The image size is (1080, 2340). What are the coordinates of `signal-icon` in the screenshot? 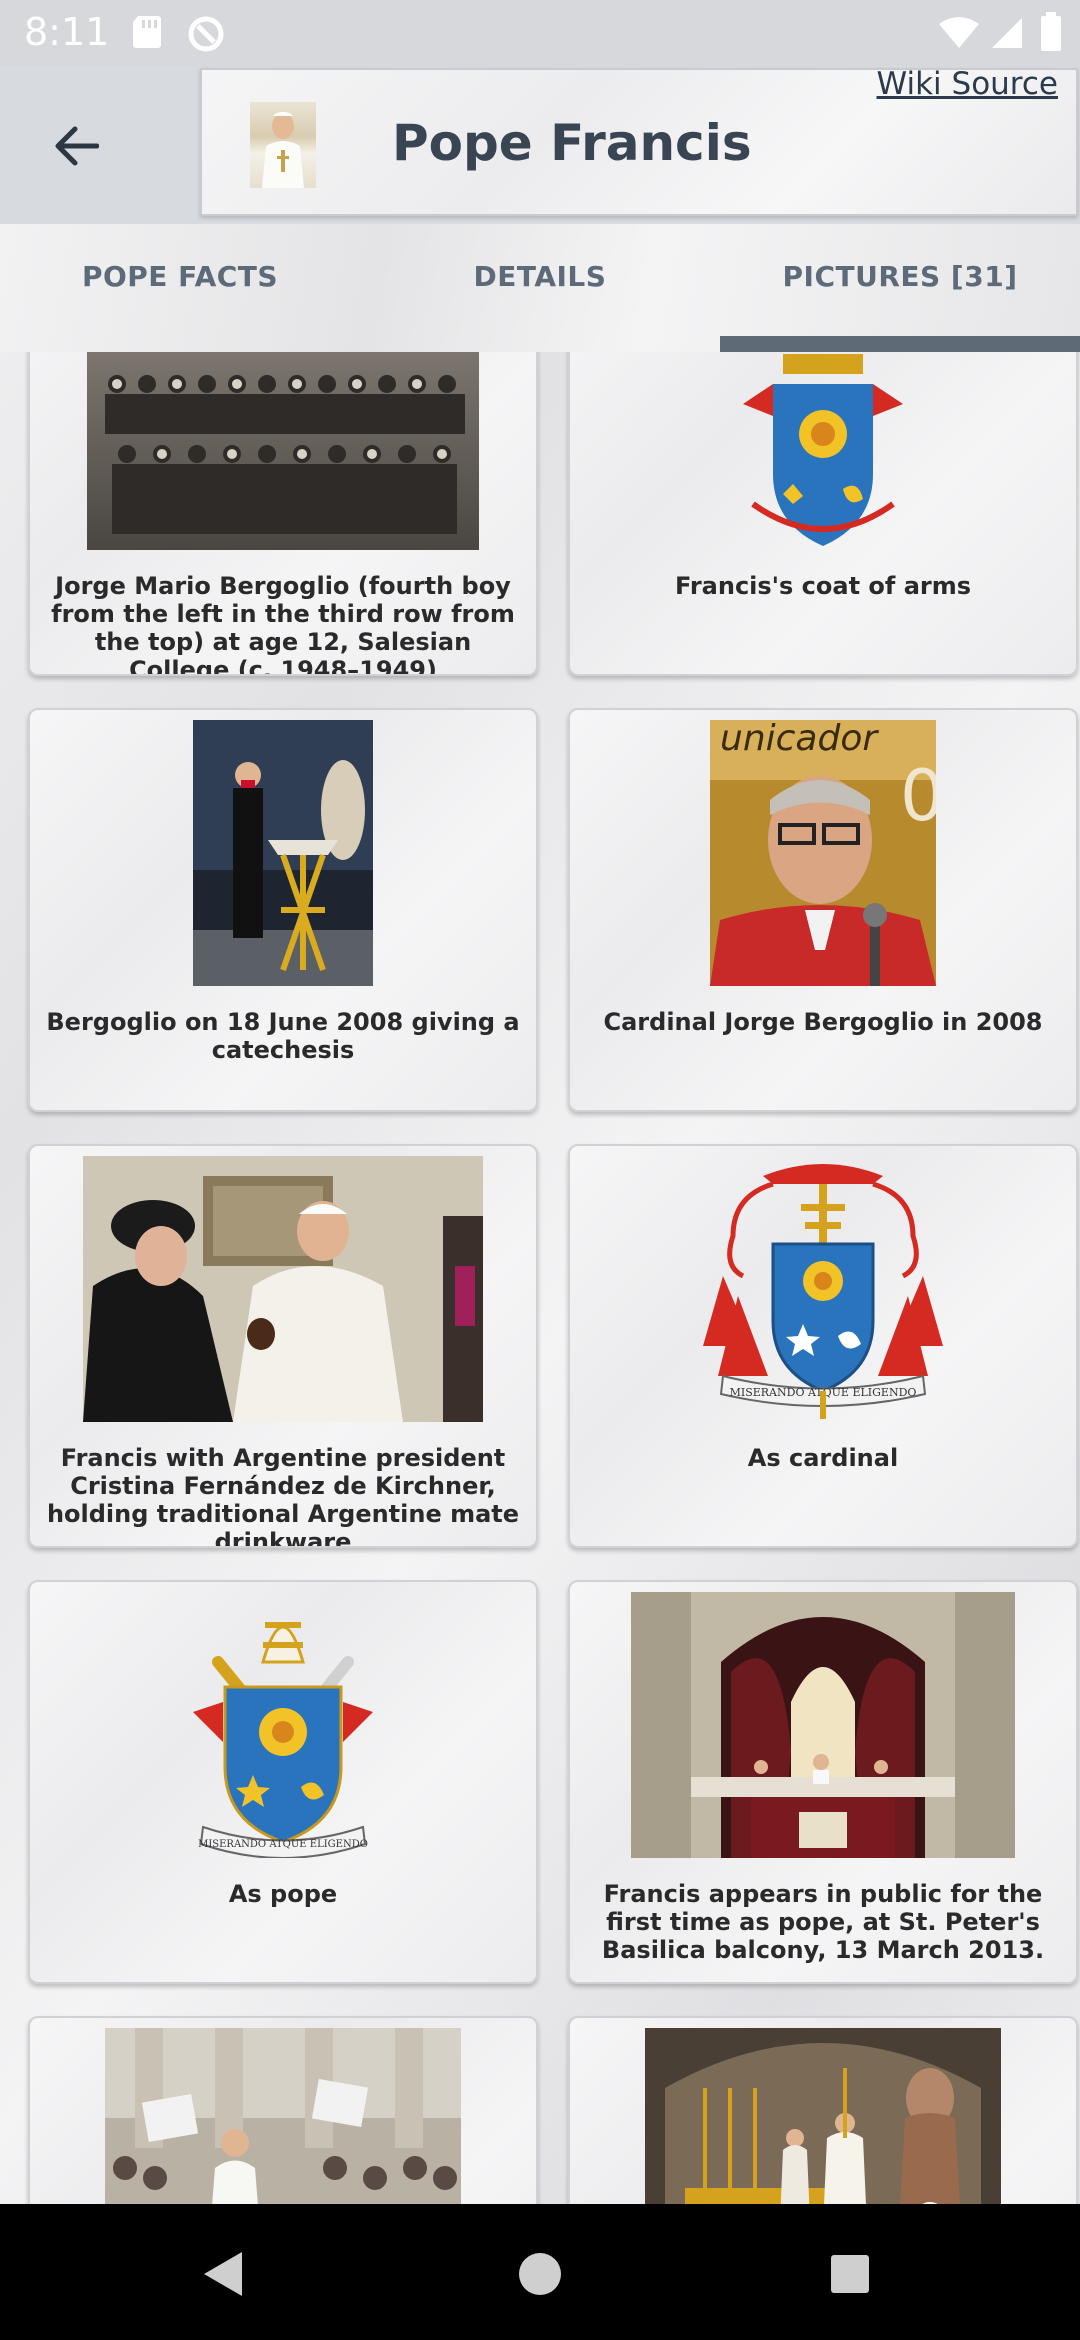 It's located at (1007, 33).